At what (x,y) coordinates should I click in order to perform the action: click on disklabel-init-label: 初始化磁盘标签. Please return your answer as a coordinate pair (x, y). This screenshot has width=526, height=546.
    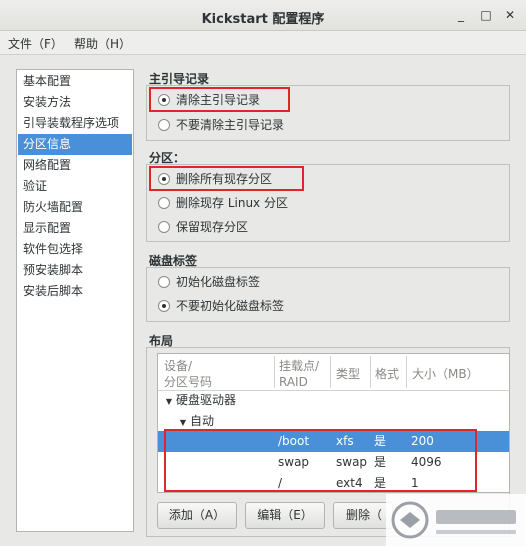
    Looking at the image, I should click on (218, 282).